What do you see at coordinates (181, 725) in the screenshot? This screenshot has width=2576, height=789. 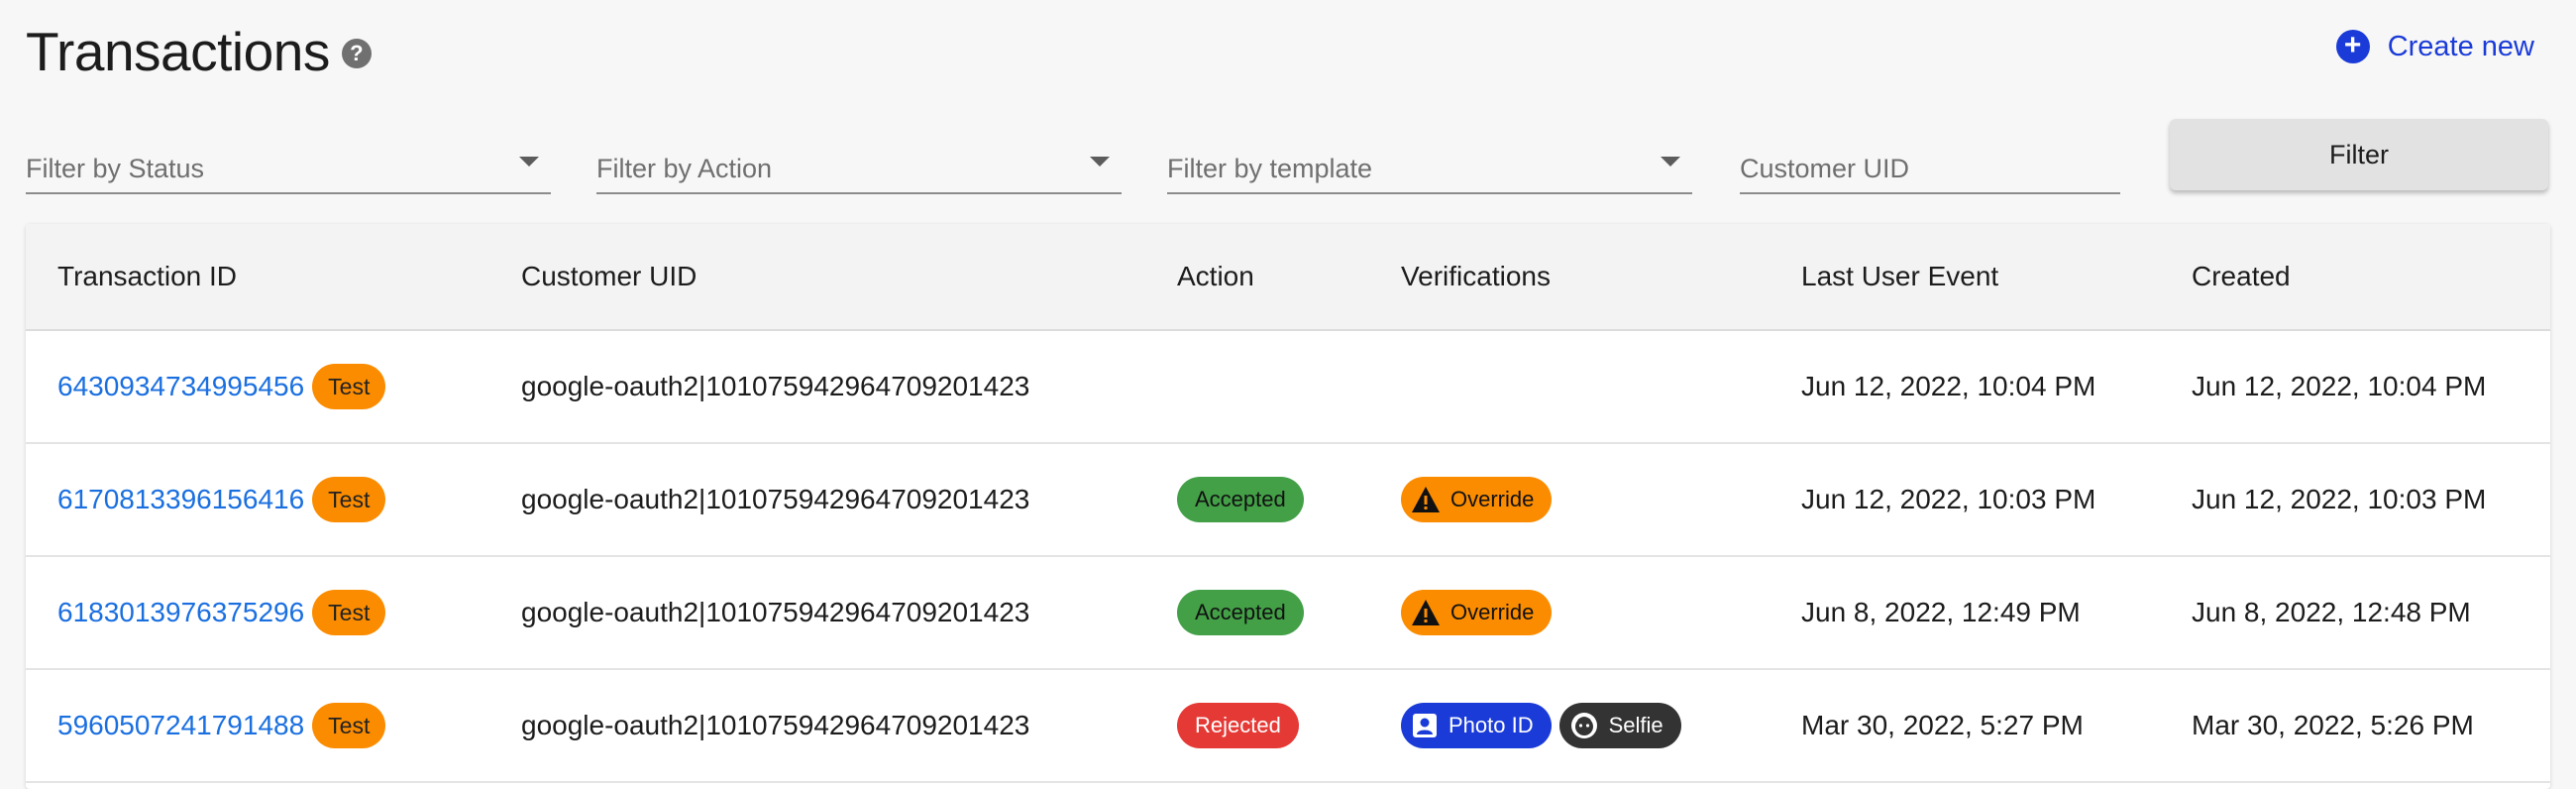 I see `transaction-id-link: 5960507241791488` at bounding box center [181, 725].